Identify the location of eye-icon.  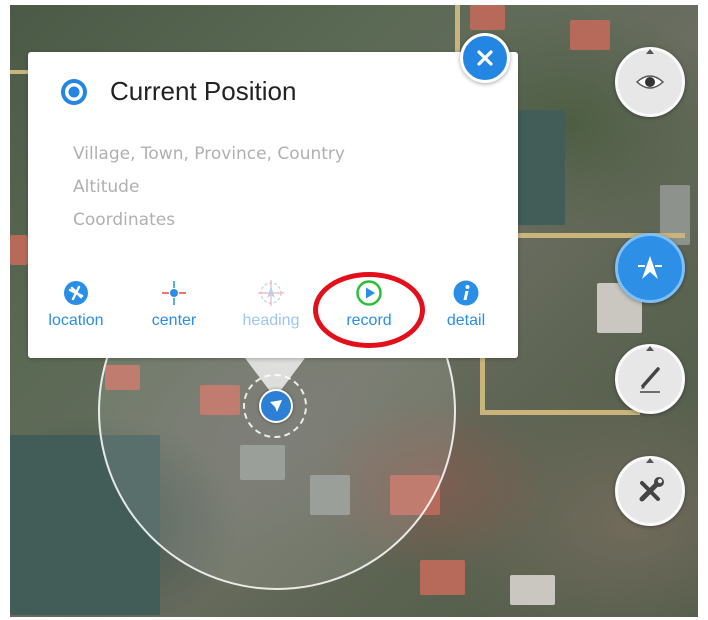
(650, 82).